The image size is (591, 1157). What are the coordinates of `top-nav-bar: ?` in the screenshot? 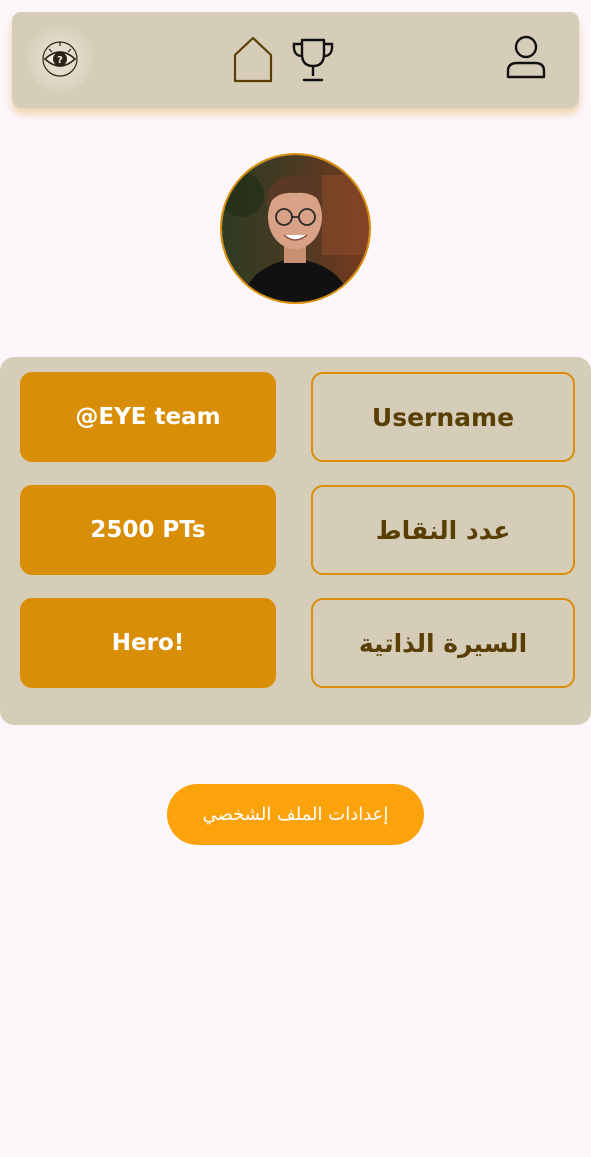 It's located at (295, 60).